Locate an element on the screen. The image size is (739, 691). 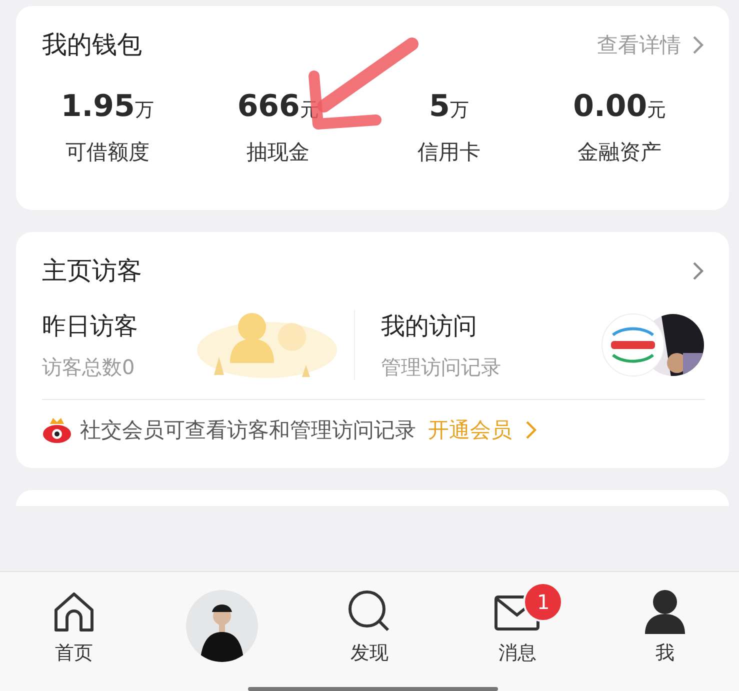
stat-label: 金融资产 is located at coordinates (620, 152).